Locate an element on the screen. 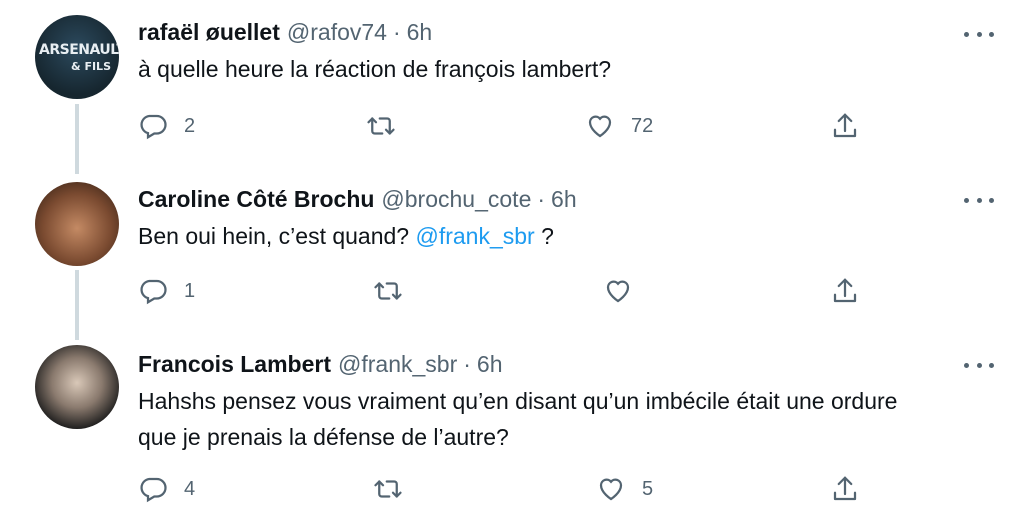 The height and width of the screenshot is (522, 1032). display-name: Caroline Côté Brochu is located at coordinates (256, 199).